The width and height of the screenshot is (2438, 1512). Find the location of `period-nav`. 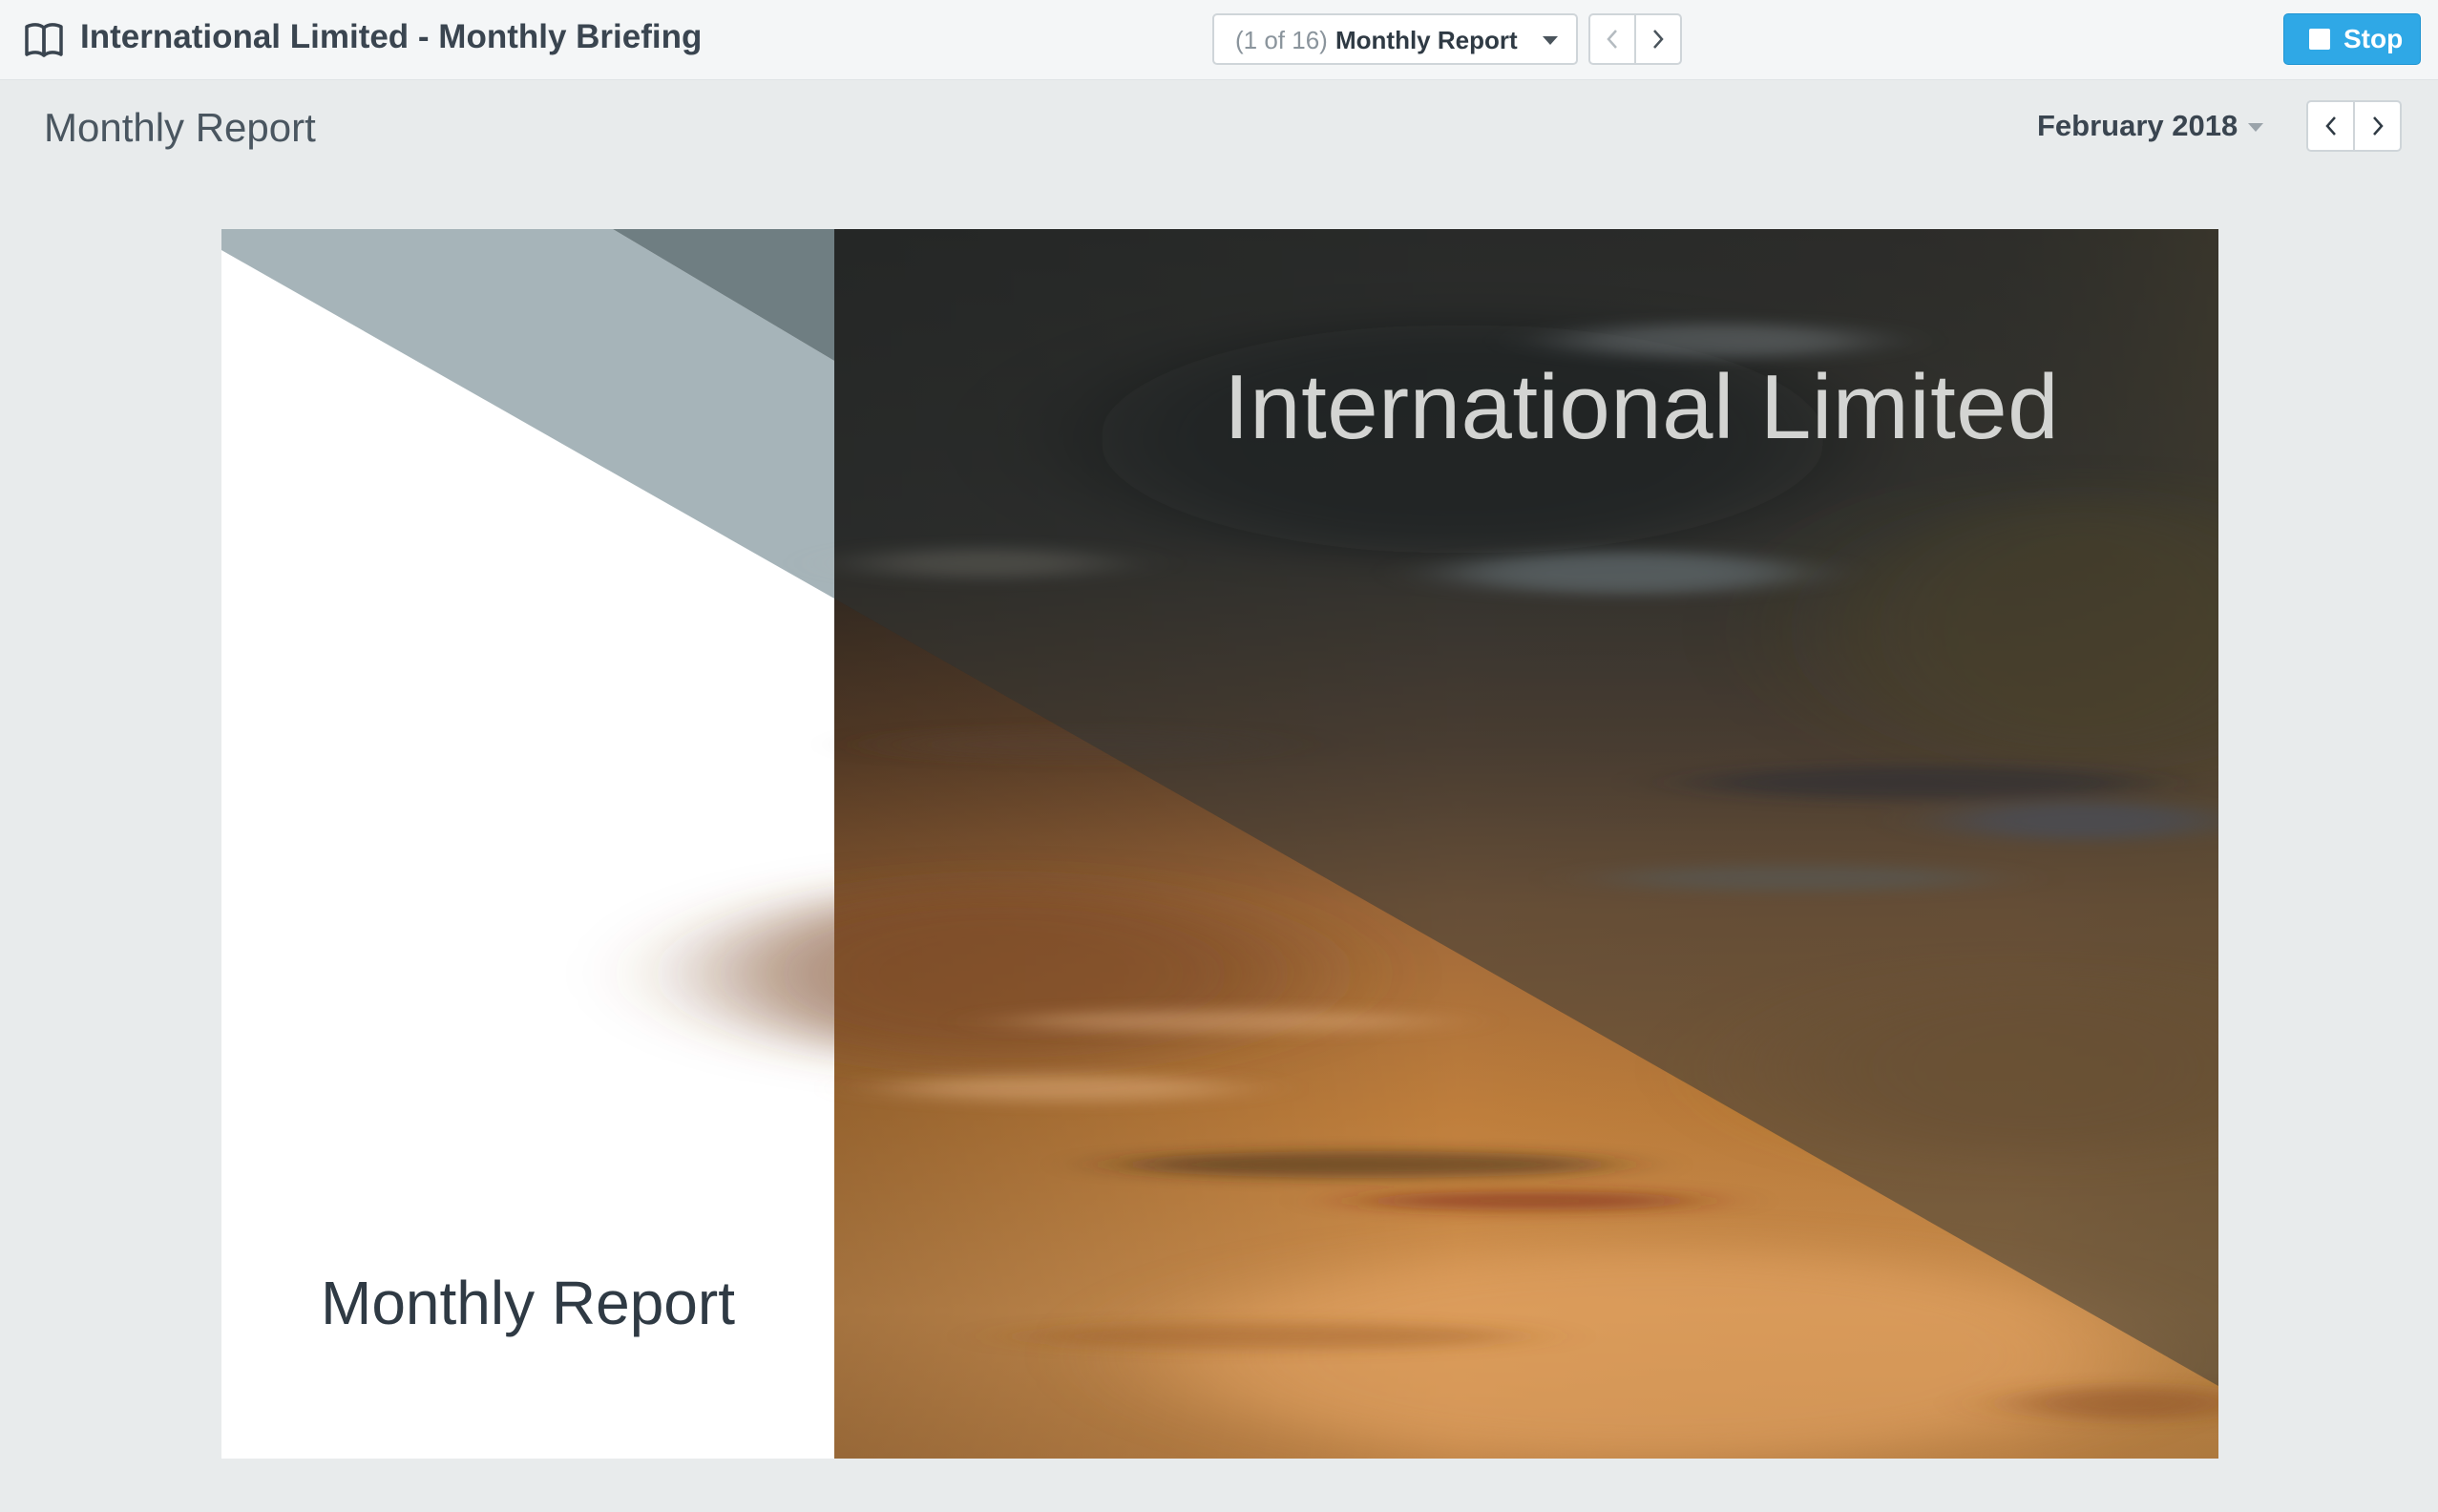

period-nav is located at coordinates (2354, 126).